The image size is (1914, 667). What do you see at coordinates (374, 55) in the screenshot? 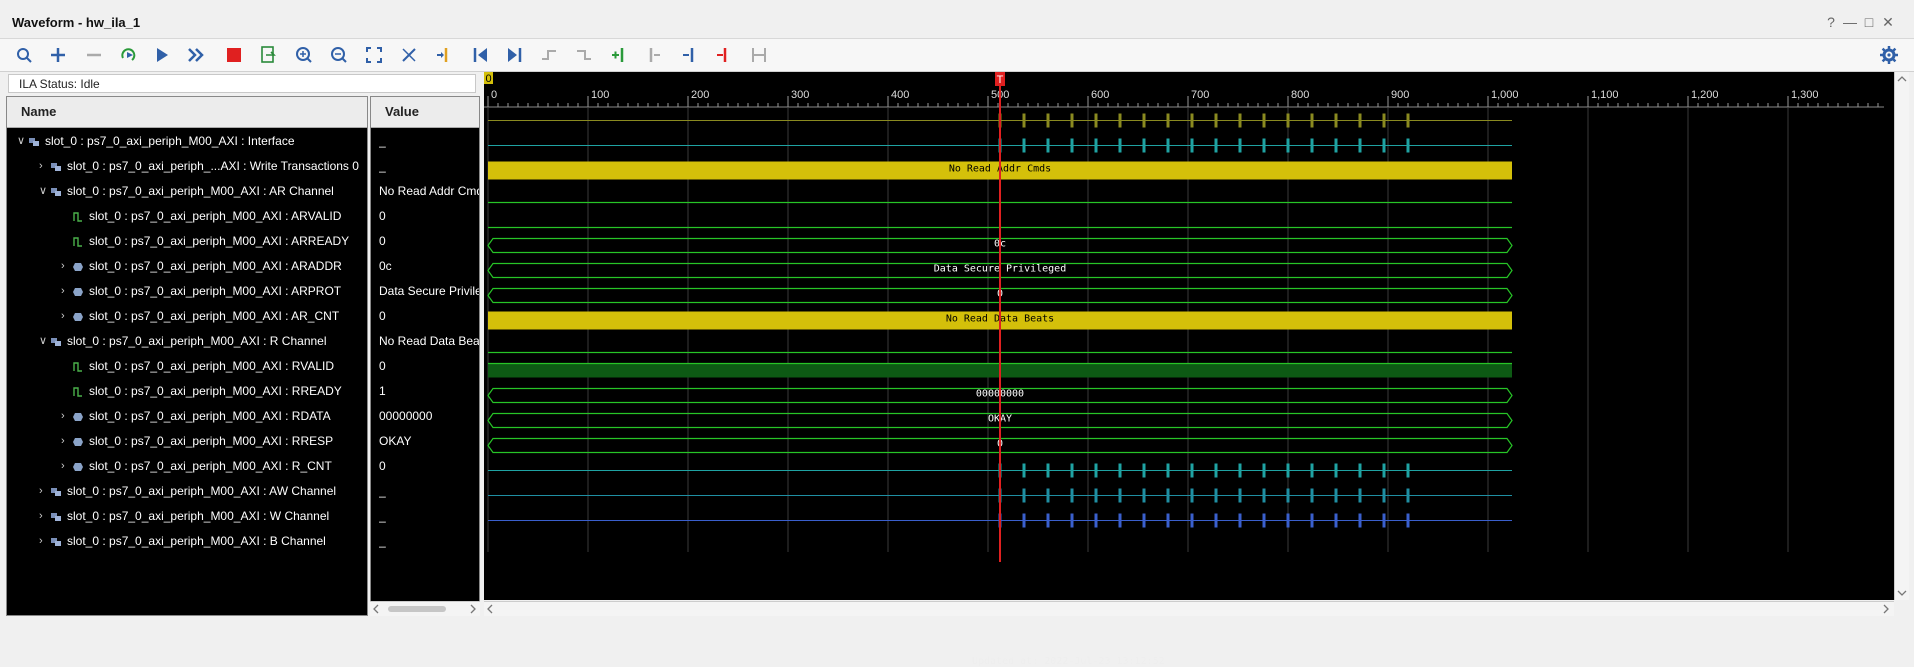
I see `zoom-fit-icon` at bounding box center [374, 55].